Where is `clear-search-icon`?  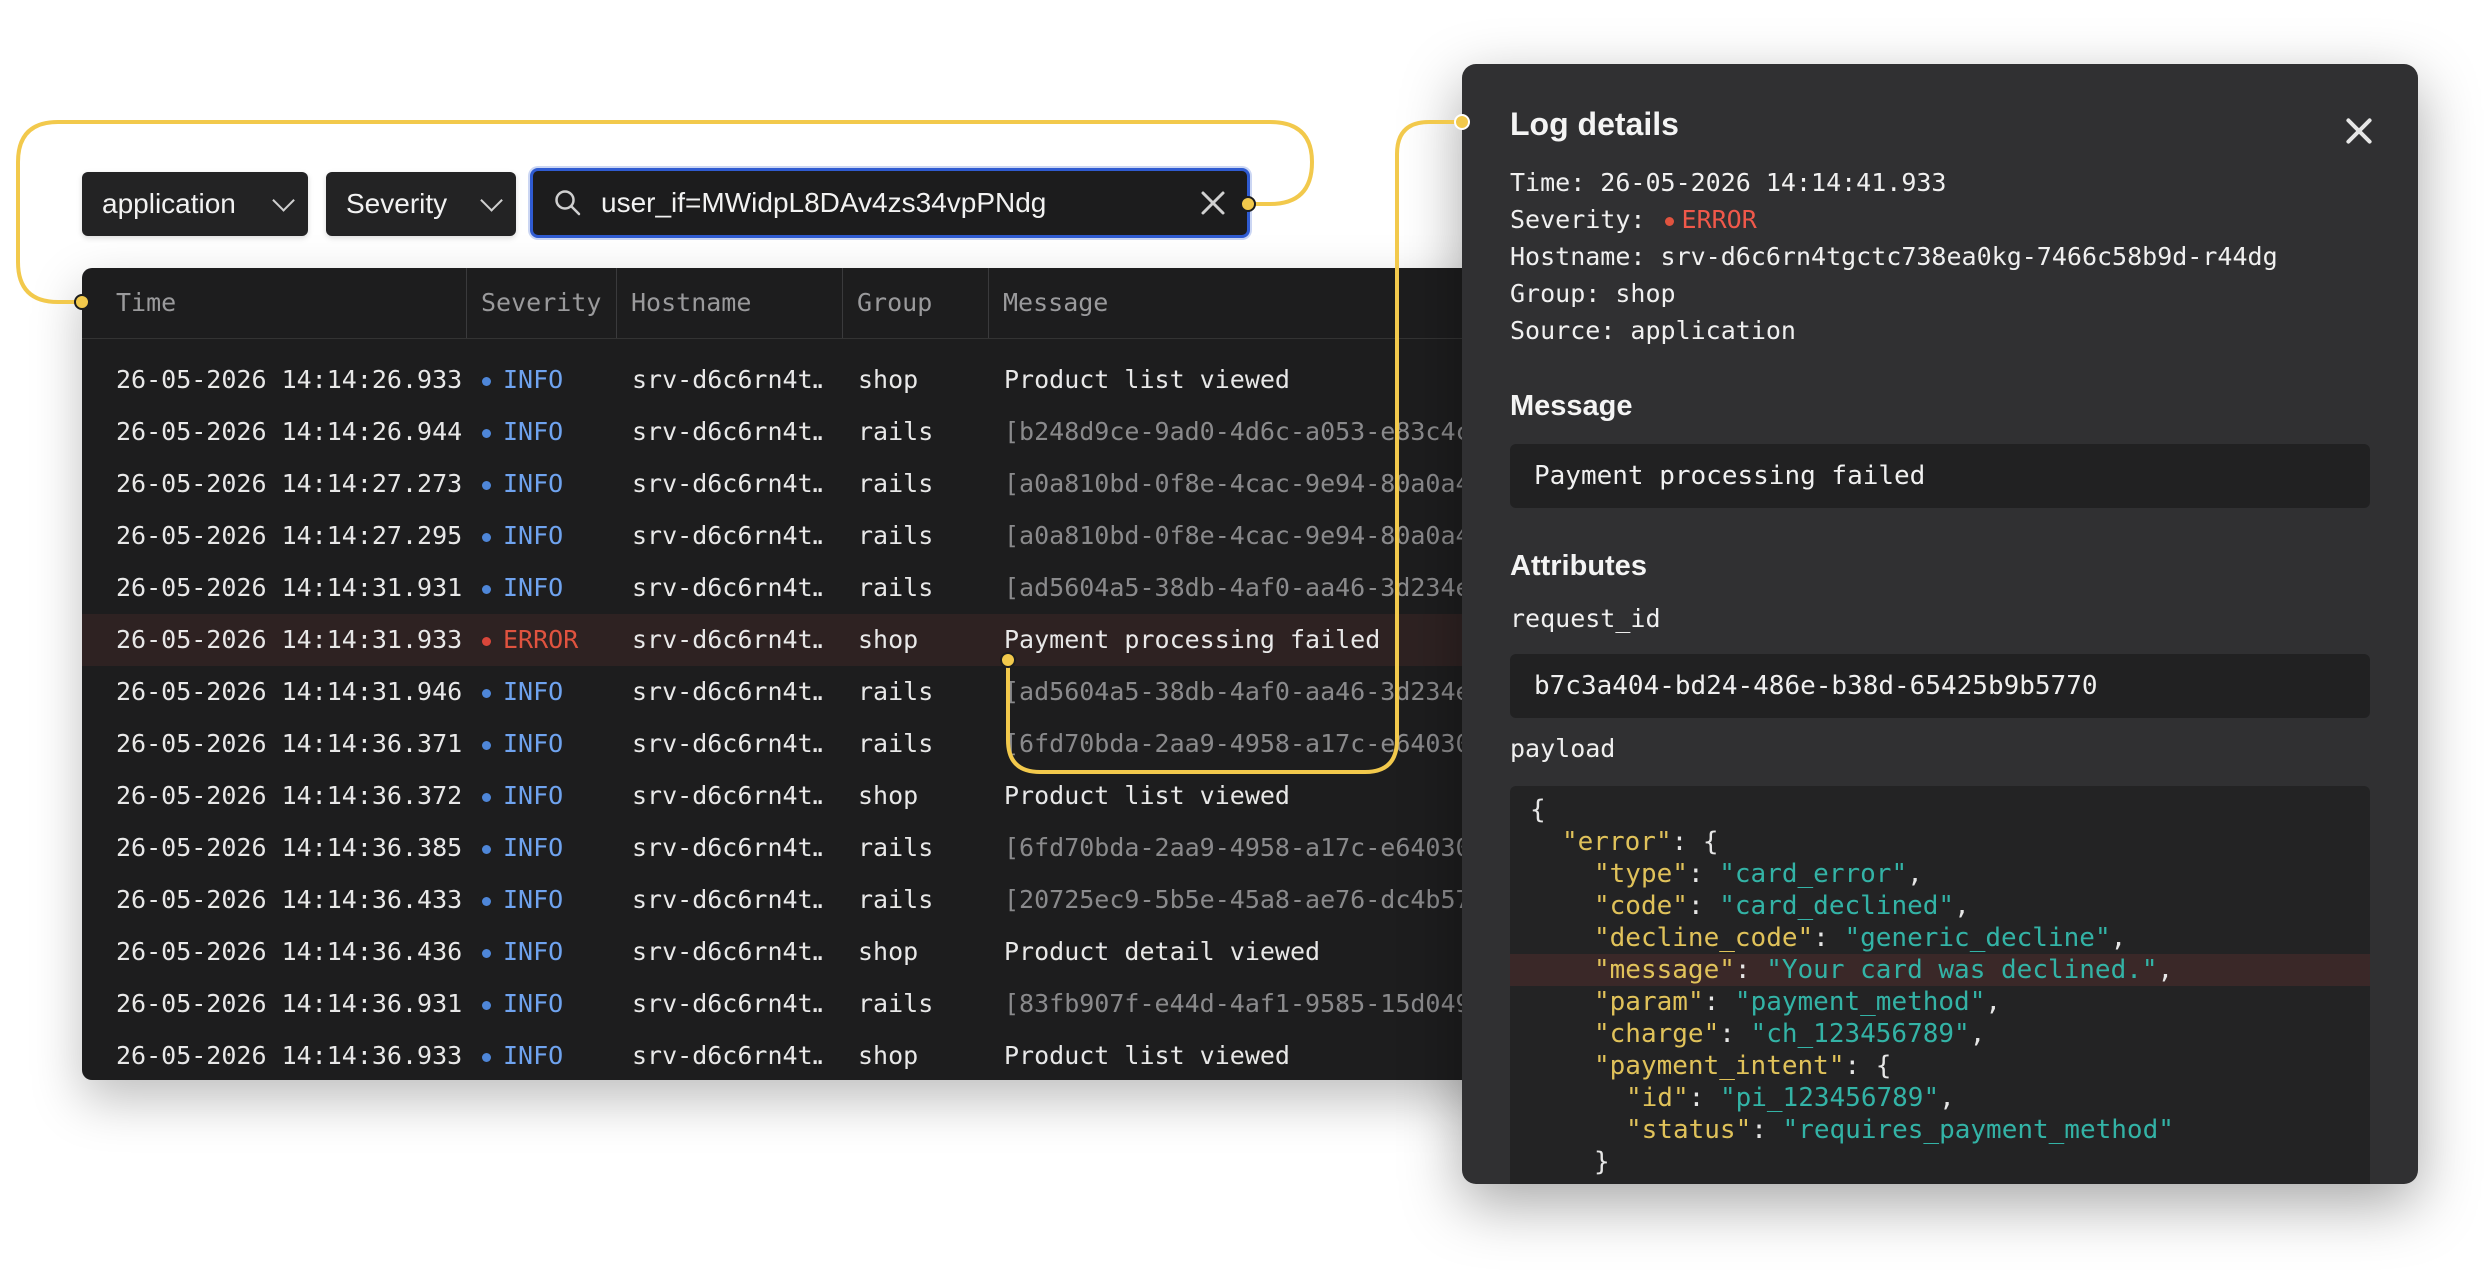
clear-search-icon is located at coordinates (1213, 203).